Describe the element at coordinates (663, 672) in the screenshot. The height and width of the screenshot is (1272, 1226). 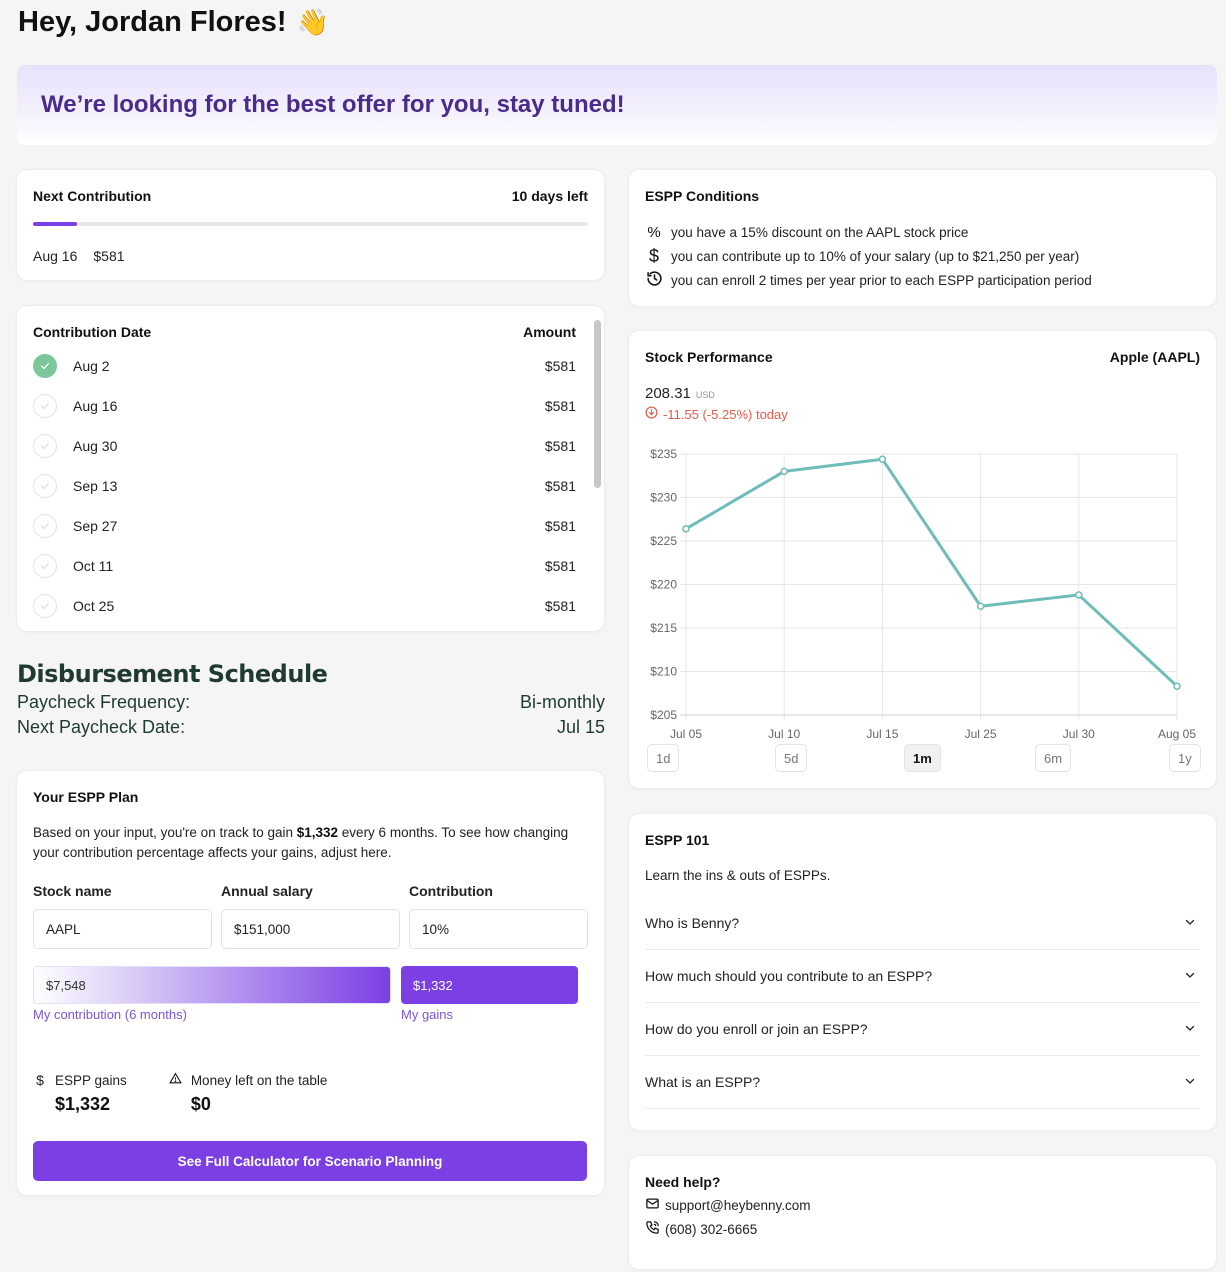
I see `y-tick-label: $210` at that location.